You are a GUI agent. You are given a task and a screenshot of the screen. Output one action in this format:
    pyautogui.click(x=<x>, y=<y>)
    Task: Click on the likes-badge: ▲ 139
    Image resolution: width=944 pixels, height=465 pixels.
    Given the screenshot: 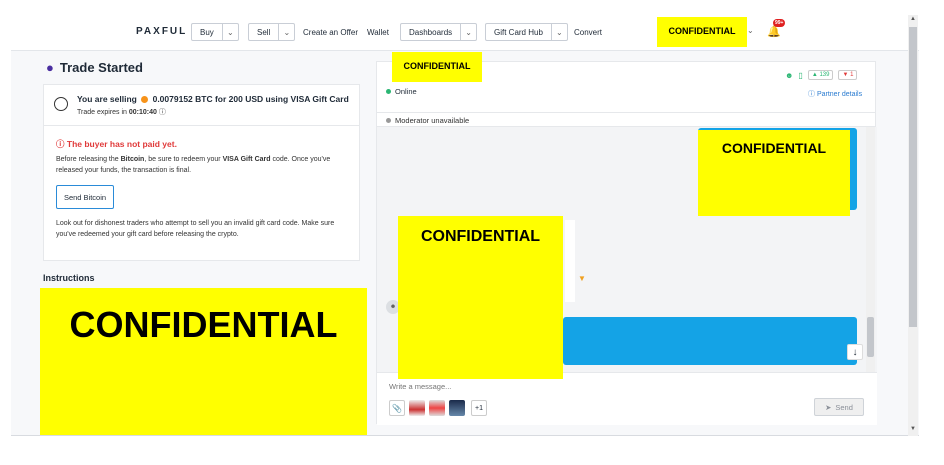 What is the action you would take?
    pyautogui.click(x=820, y=75)
    